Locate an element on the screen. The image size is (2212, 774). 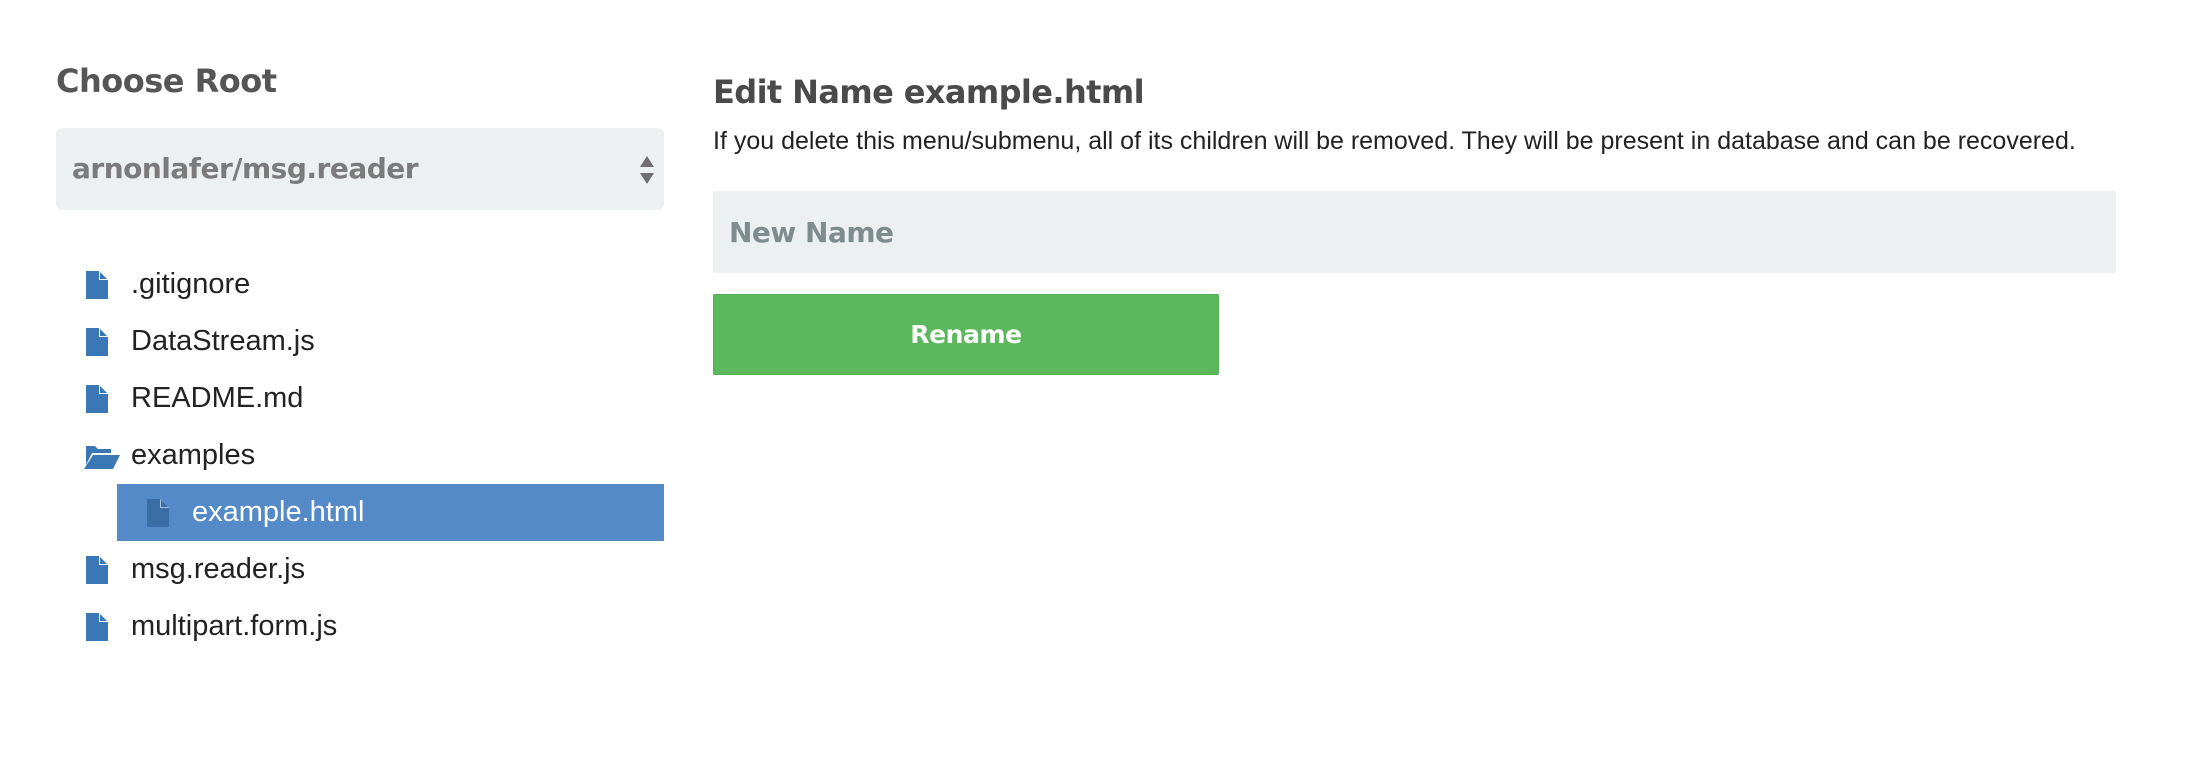
tree-item-readme: README.md is located at coordinates (360, 398).